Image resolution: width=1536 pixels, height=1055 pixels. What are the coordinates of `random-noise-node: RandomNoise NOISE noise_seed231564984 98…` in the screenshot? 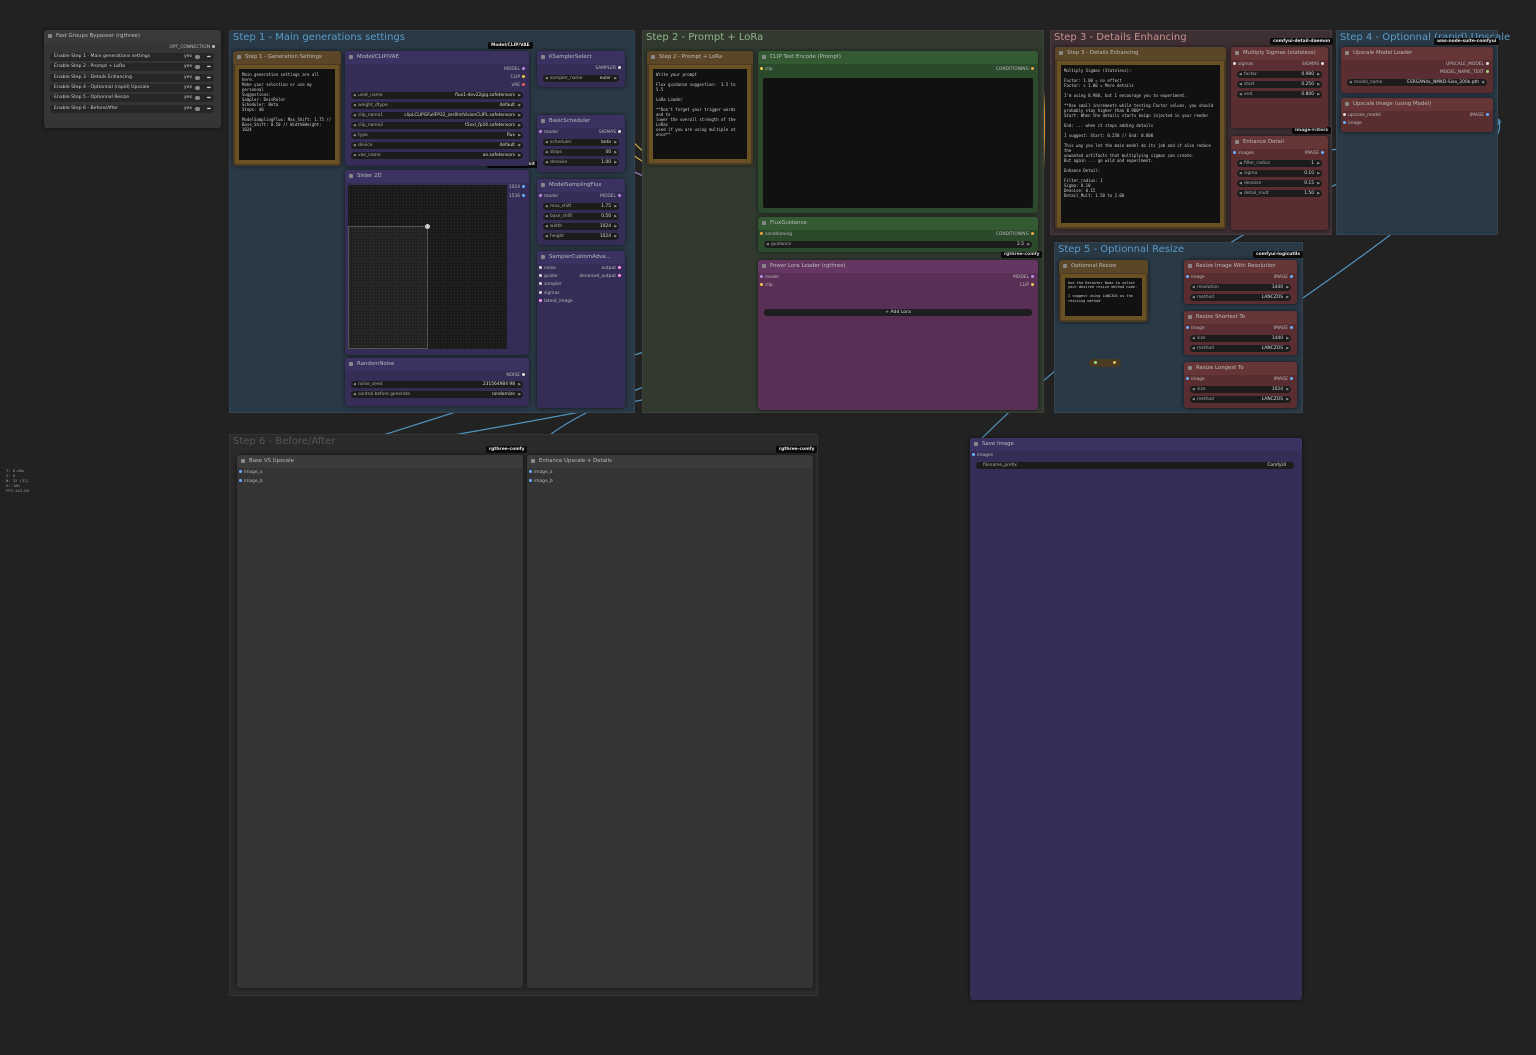 It's located at (437, 382).